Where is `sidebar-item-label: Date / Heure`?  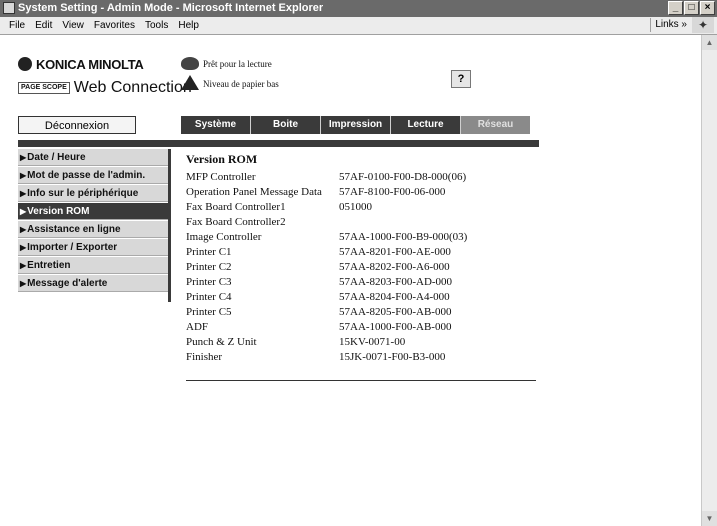 sidebar-item-label: Date / Heure is located at coordinates (56, 157).